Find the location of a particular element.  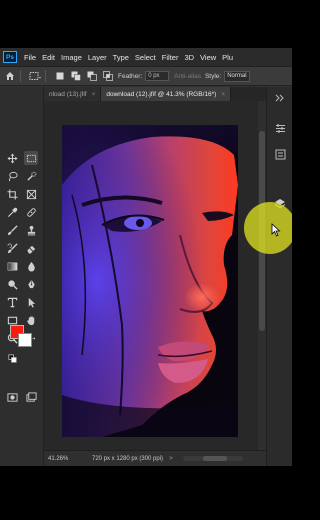

menu-type: Type is located at coordinates (121, 57).